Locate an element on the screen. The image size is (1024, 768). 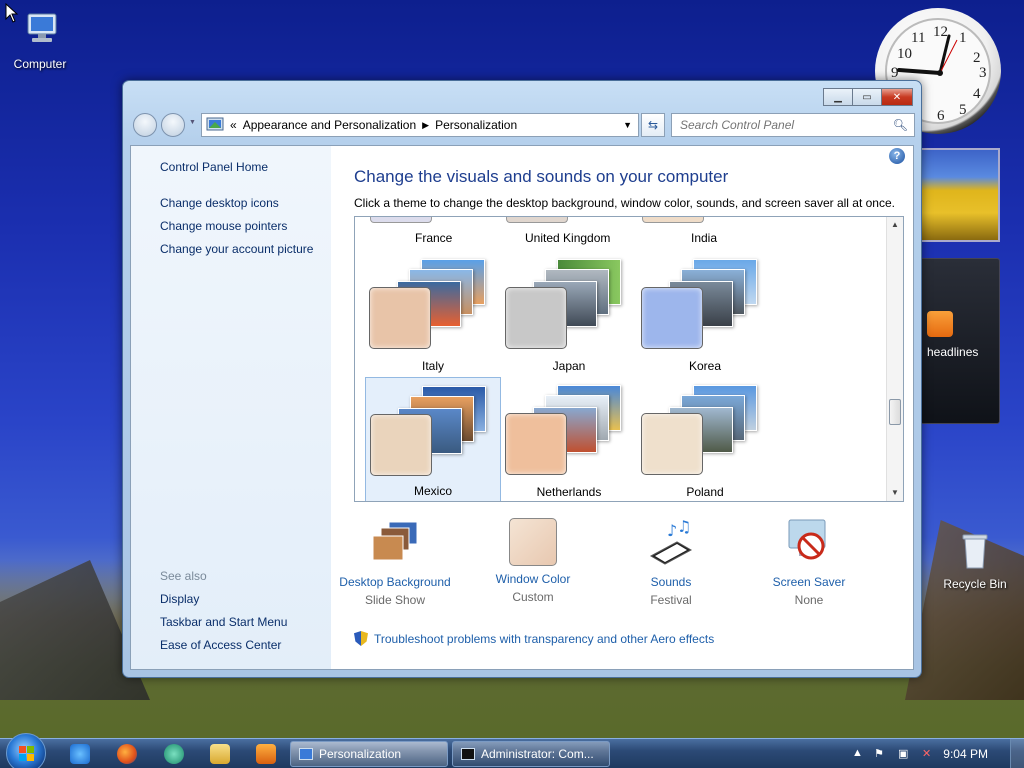
address-dropdown-icon: ▼ is located at coordinates (627, 125).